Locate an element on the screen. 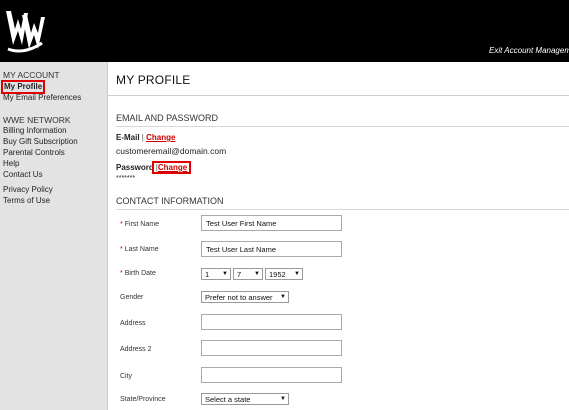  birth-year-select: 1952 ▼ is located at coordinates (284, 274).